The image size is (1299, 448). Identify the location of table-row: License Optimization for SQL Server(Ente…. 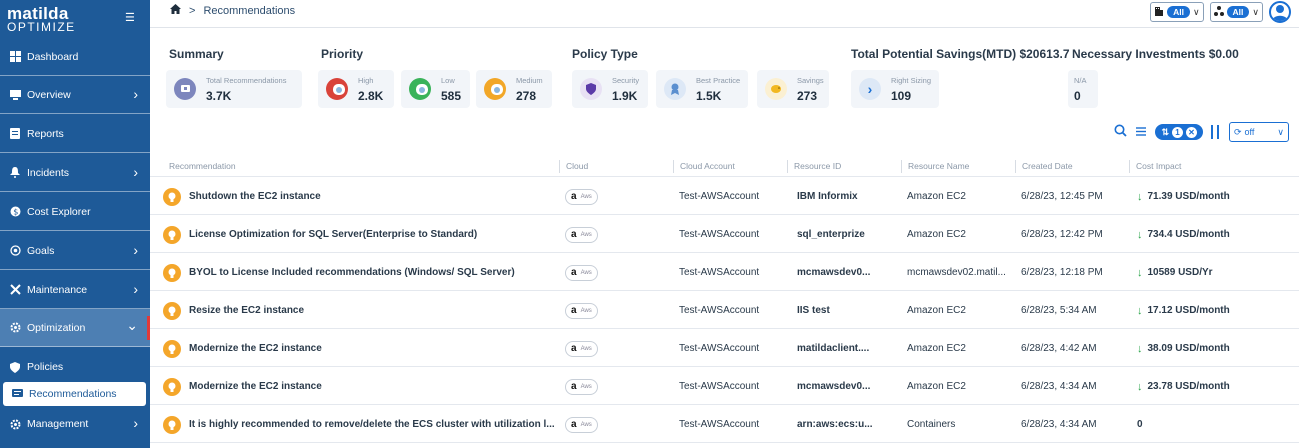
(724, 234).